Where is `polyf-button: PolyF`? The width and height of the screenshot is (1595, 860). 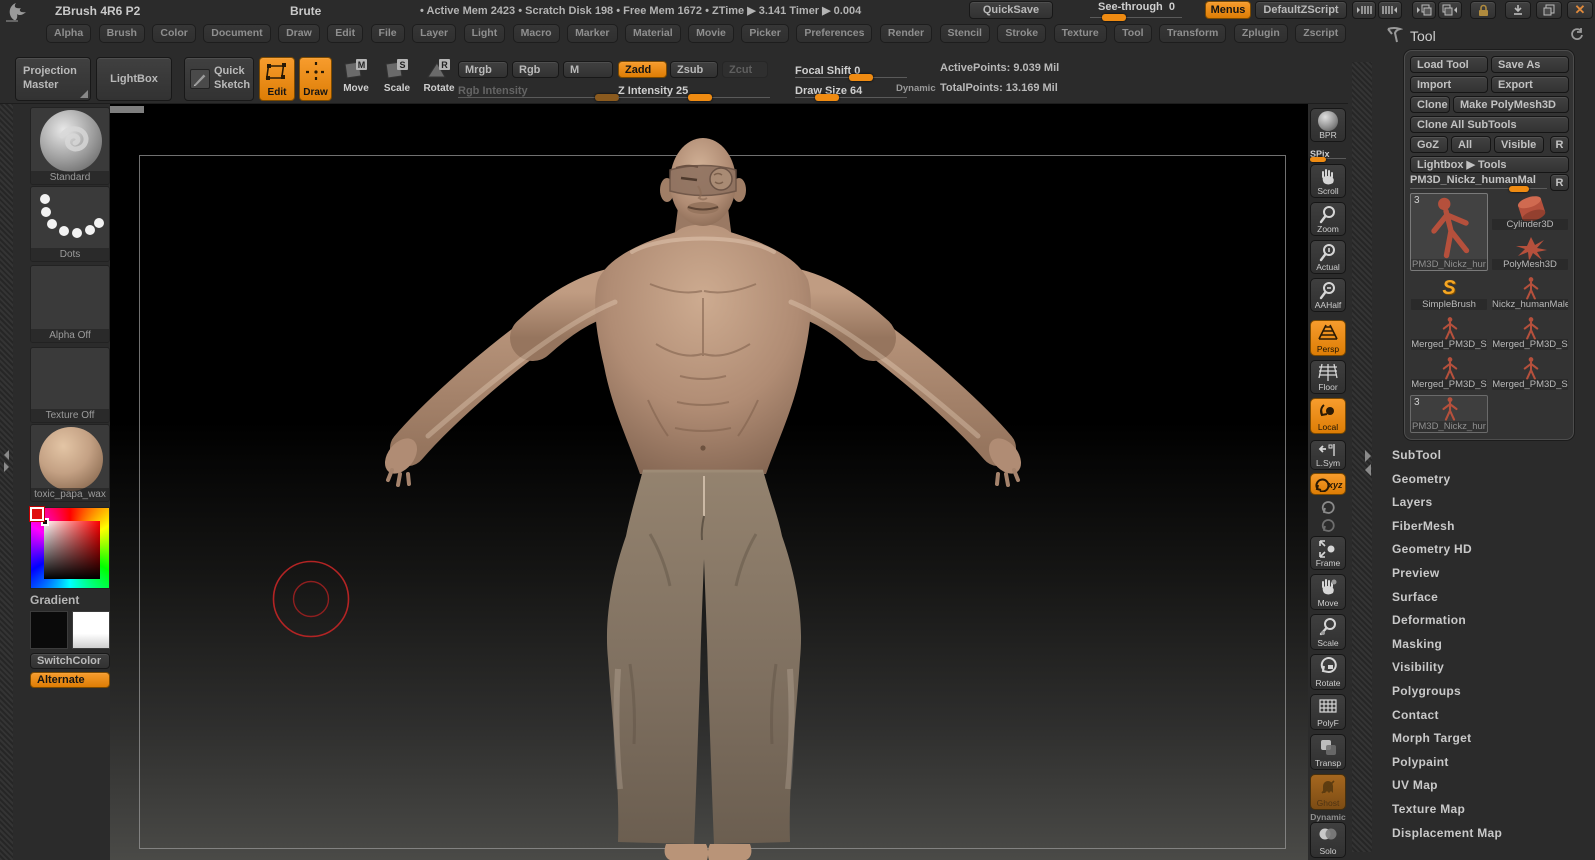 polyf-button: PolyF is located at coordinates (1328, 712).